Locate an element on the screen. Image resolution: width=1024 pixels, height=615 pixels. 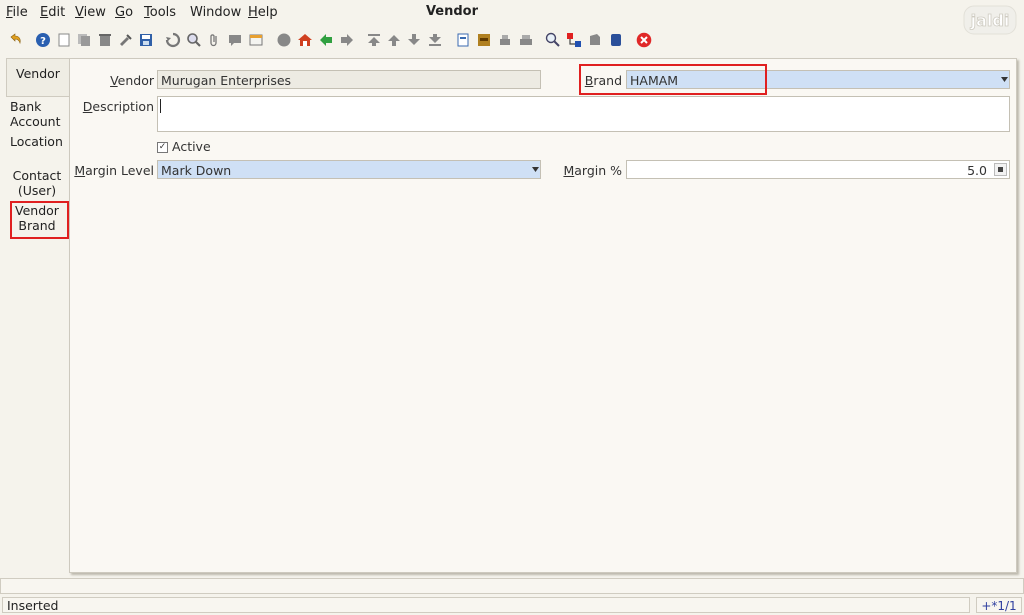
first-record-icon is located at coordinates (374, 40).